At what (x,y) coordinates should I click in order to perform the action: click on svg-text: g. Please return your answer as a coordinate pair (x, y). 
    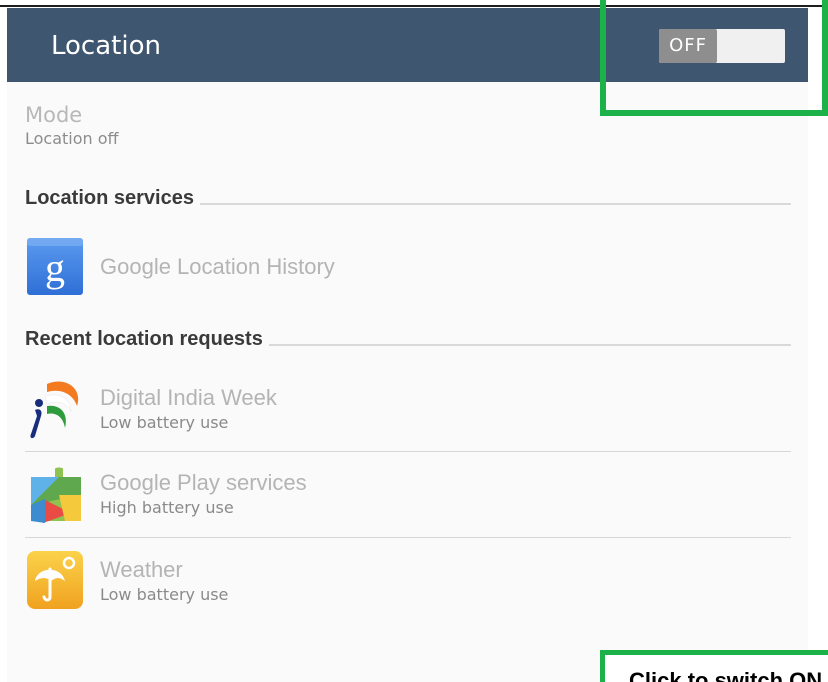
    Looking at the image, I should click on (55, 267).